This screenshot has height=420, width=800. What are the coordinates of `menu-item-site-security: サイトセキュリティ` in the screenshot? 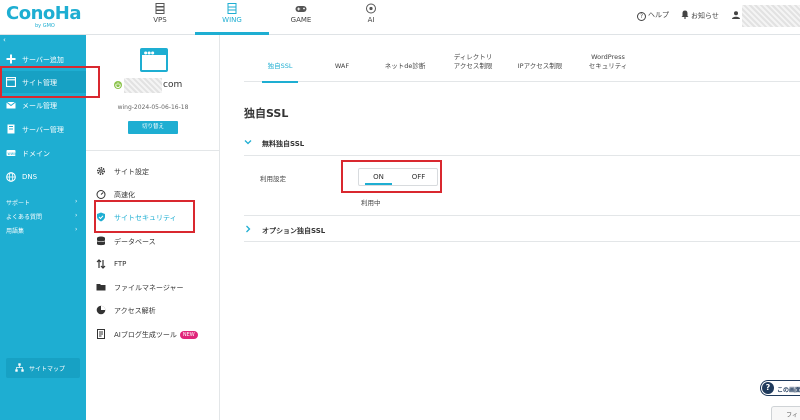 It's located at (153, 217).